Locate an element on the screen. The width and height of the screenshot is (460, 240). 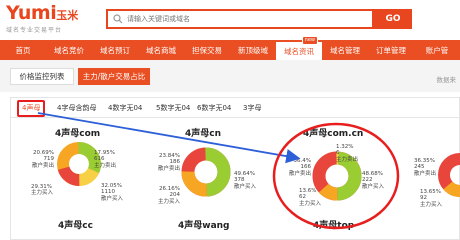
c3-left-labels: 36.4% 166 散户卖出 is located at coordinates (293, 167).